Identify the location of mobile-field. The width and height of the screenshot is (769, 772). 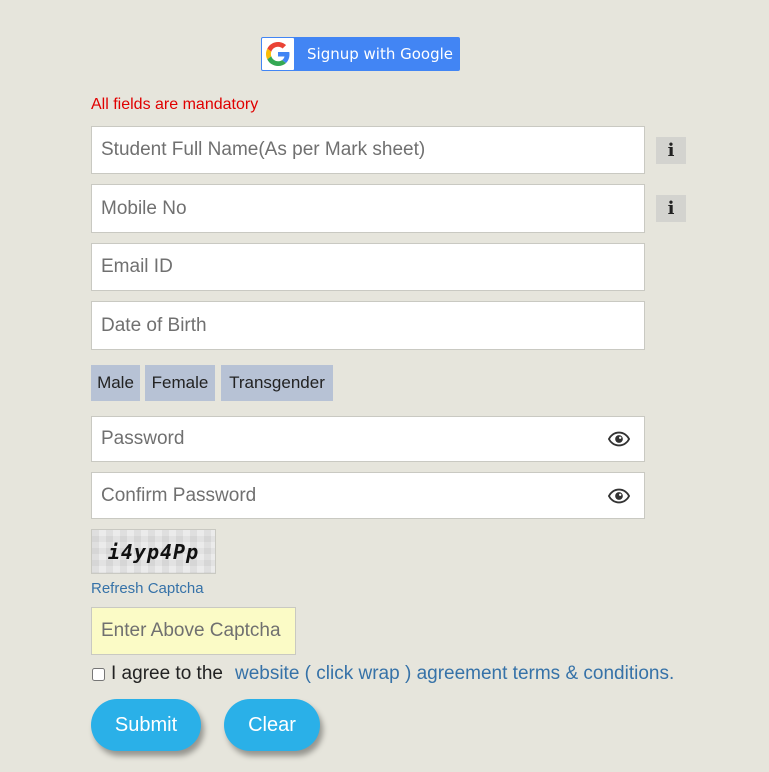
(368, 208).